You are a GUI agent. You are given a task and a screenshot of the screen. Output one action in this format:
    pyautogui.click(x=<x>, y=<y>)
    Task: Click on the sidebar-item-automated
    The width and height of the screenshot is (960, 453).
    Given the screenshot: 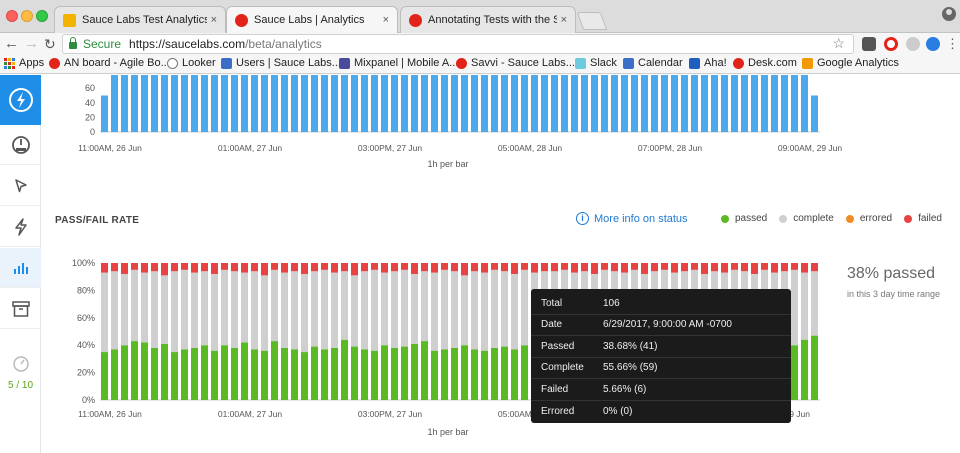 What is the action you would take?
    pyautogui.click(x=20, y=186)
    